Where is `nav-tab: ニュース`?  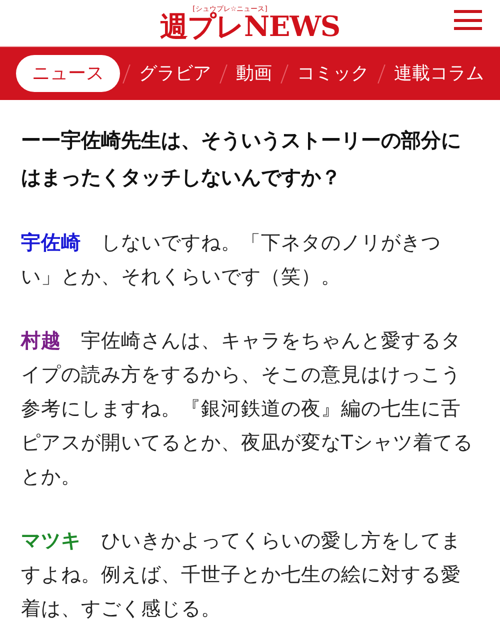
nav-tab: ニュース is located at coordinates (68, 73).